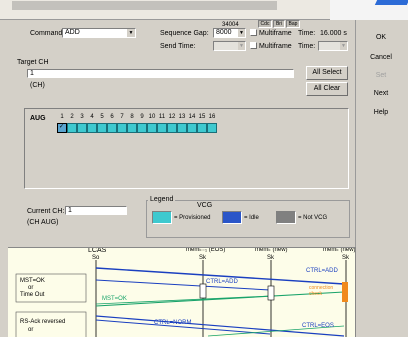 Image resolution: width=408 pixels, height=337 pixels. I want to click on topstrip-cell-3: Bap, so click(293, 24).